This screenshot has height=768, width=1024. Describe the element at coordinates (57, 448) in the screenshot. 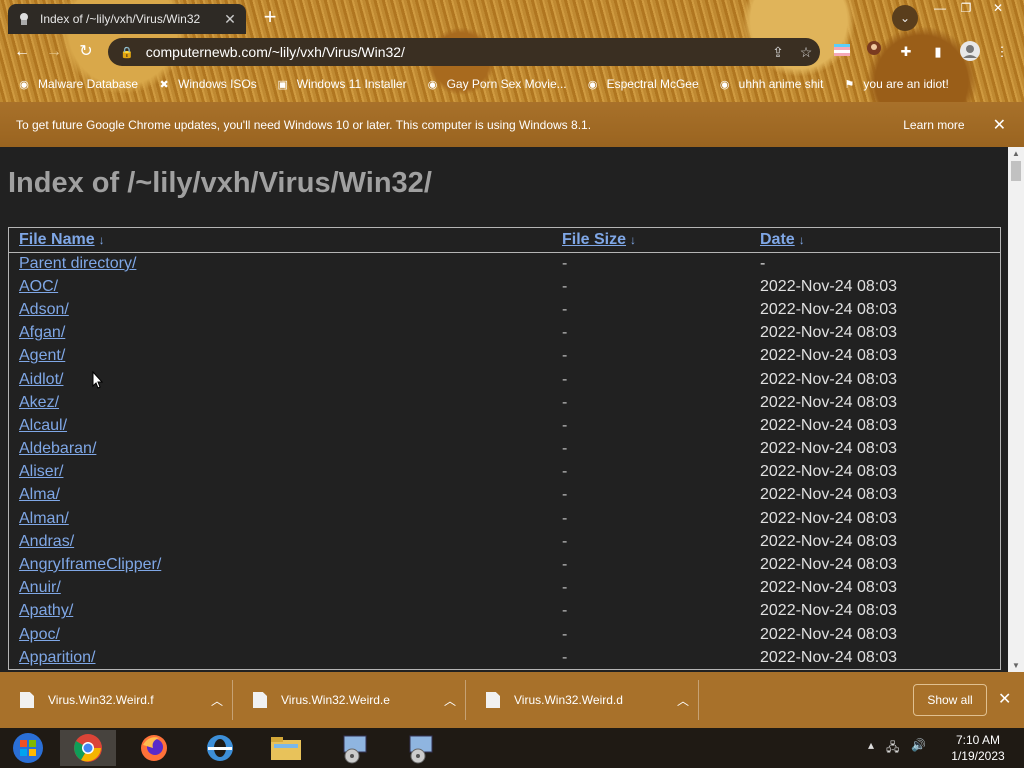

I see `directory-link: Aldebaran/` at that location.